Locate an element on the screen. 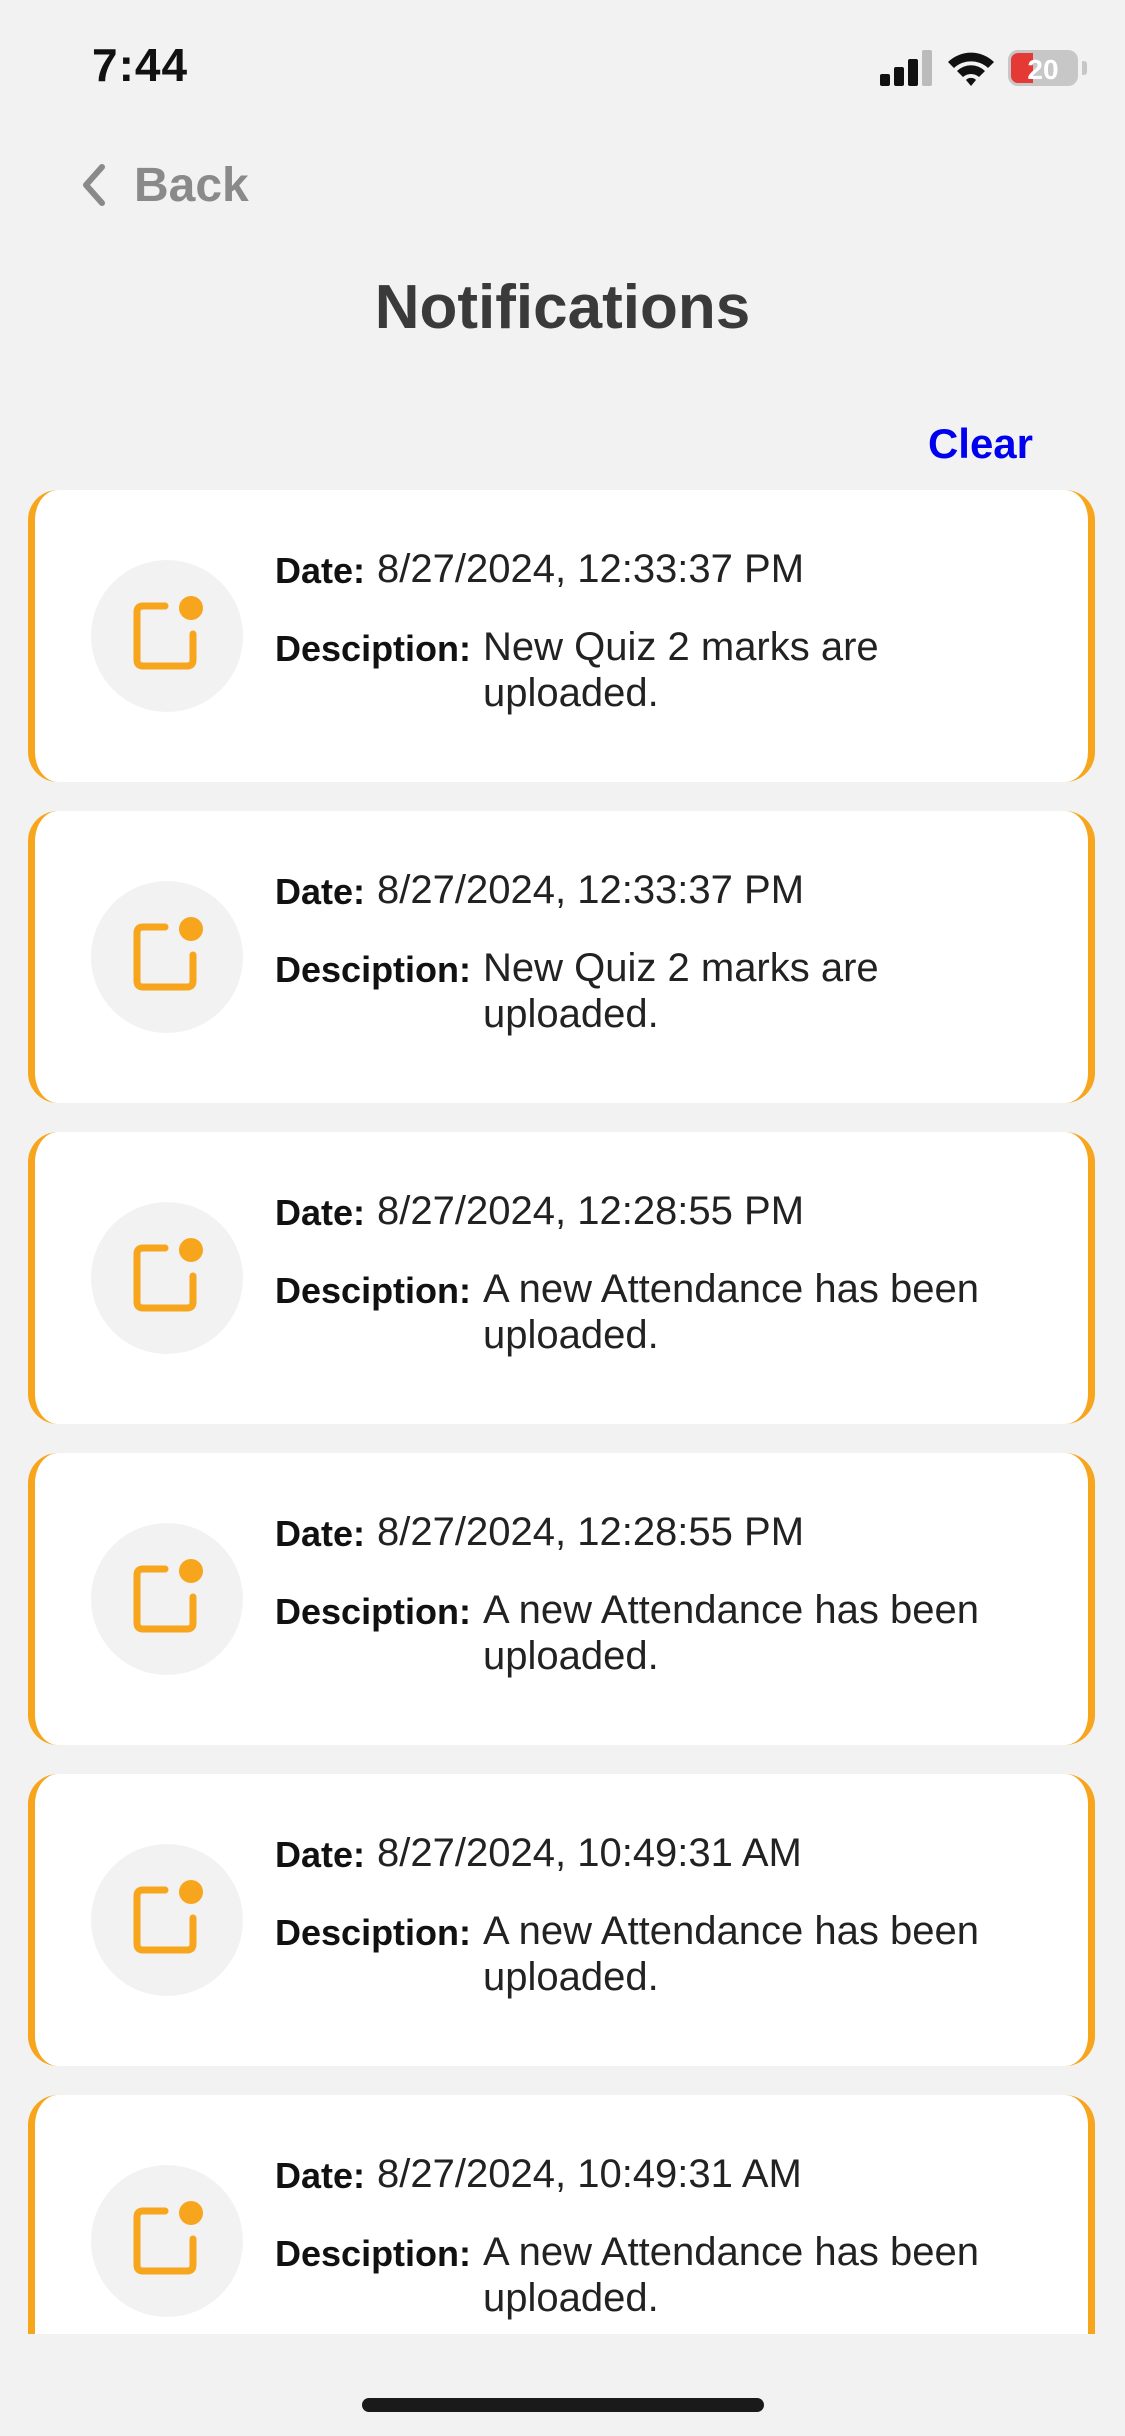  chevron-left-icon is located at coordinates (94, 185).